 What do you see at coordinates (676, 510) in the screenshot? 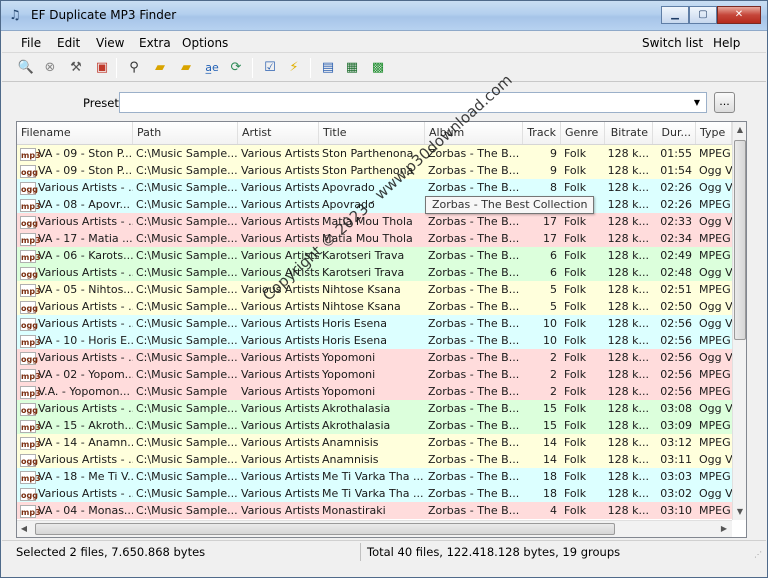
I see `cell-duration: 03:10` at bounding box center [676, 510].